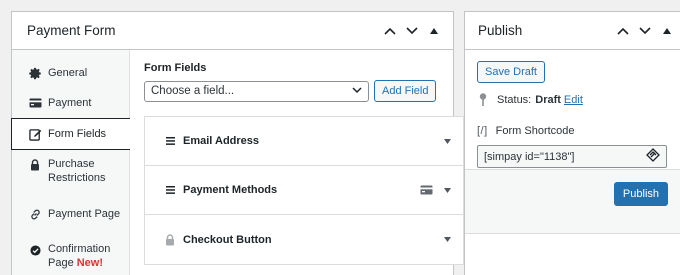  Describe the element at coordinates (35, 250) in the screenshot. I see `check-circle-icon` at that location.